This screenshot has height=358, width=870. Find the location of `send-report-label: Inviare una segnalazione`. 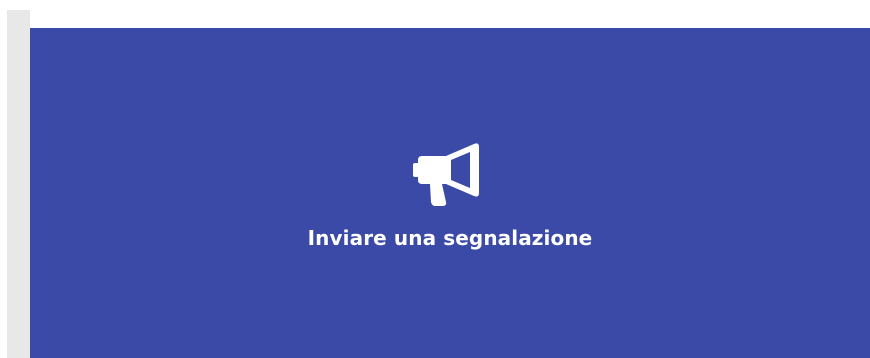

send-report-label: Inviare una segnalazione is located at coordinates (450, 238).